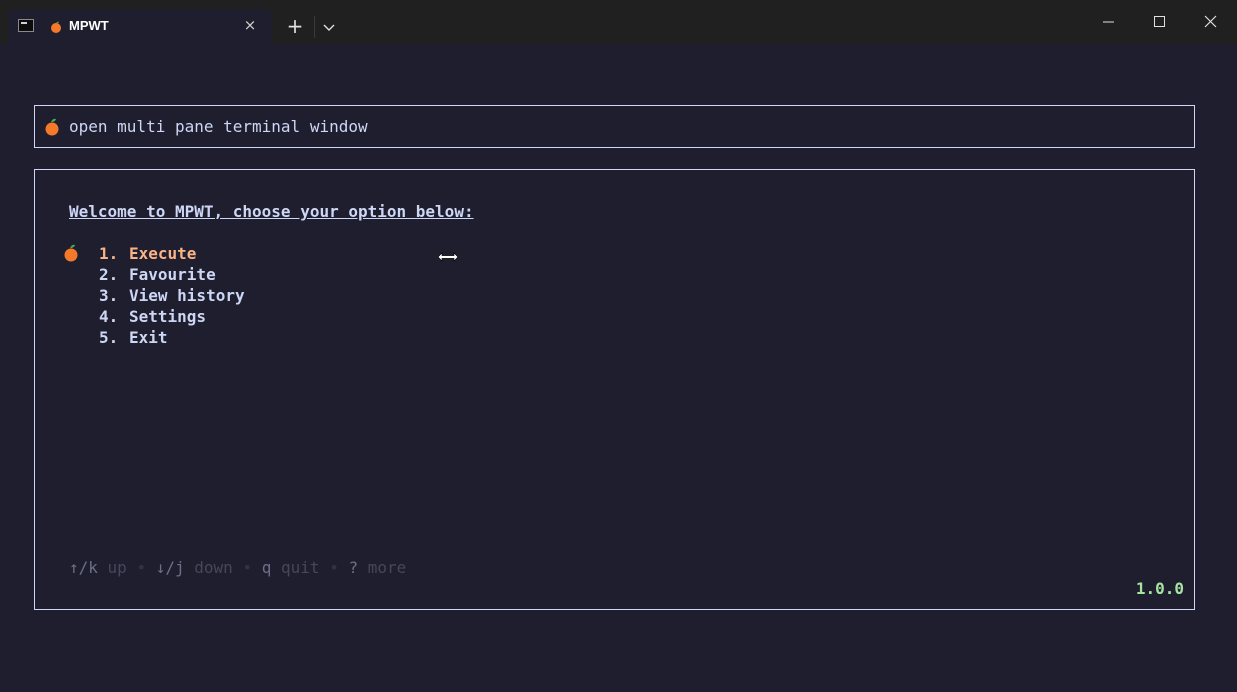  What do you see at coordinates (213, 567) in the screenshot?
I see `help-down-desc: down` at bounding box center [213, 567].